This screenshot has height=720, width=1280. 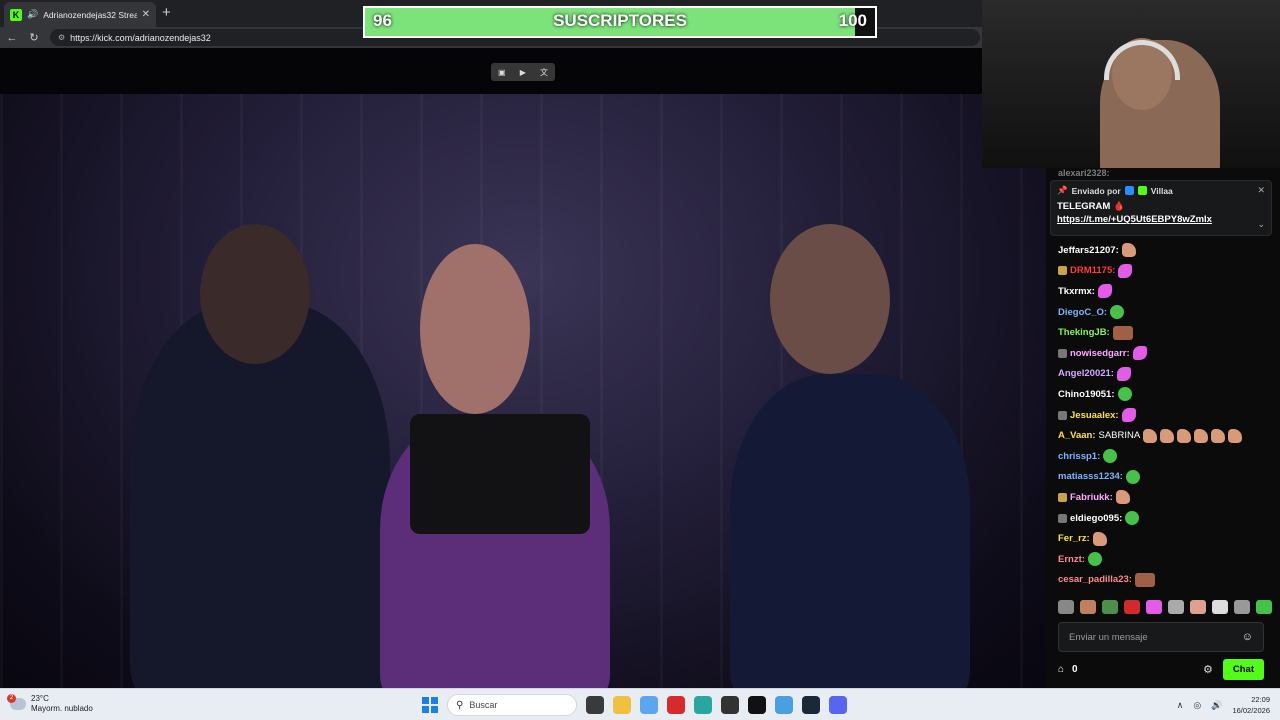 I want to click on subscriber-goal-current: 96, so click(x=382, y=20).